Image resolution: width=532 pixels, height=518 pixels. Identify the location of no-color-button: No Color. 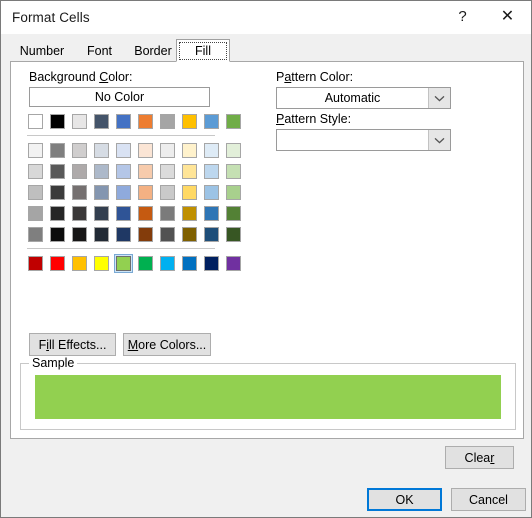
(119, 97).